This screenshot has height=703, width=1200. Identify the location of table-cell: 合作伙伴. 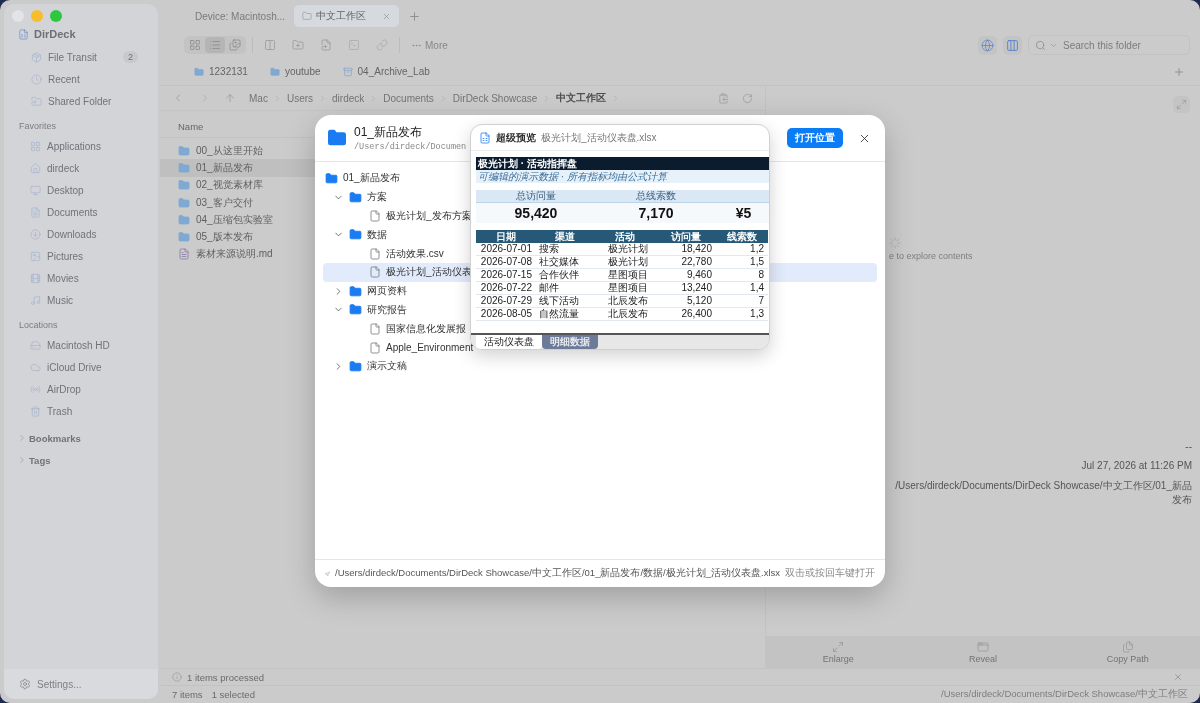
(565, 275).